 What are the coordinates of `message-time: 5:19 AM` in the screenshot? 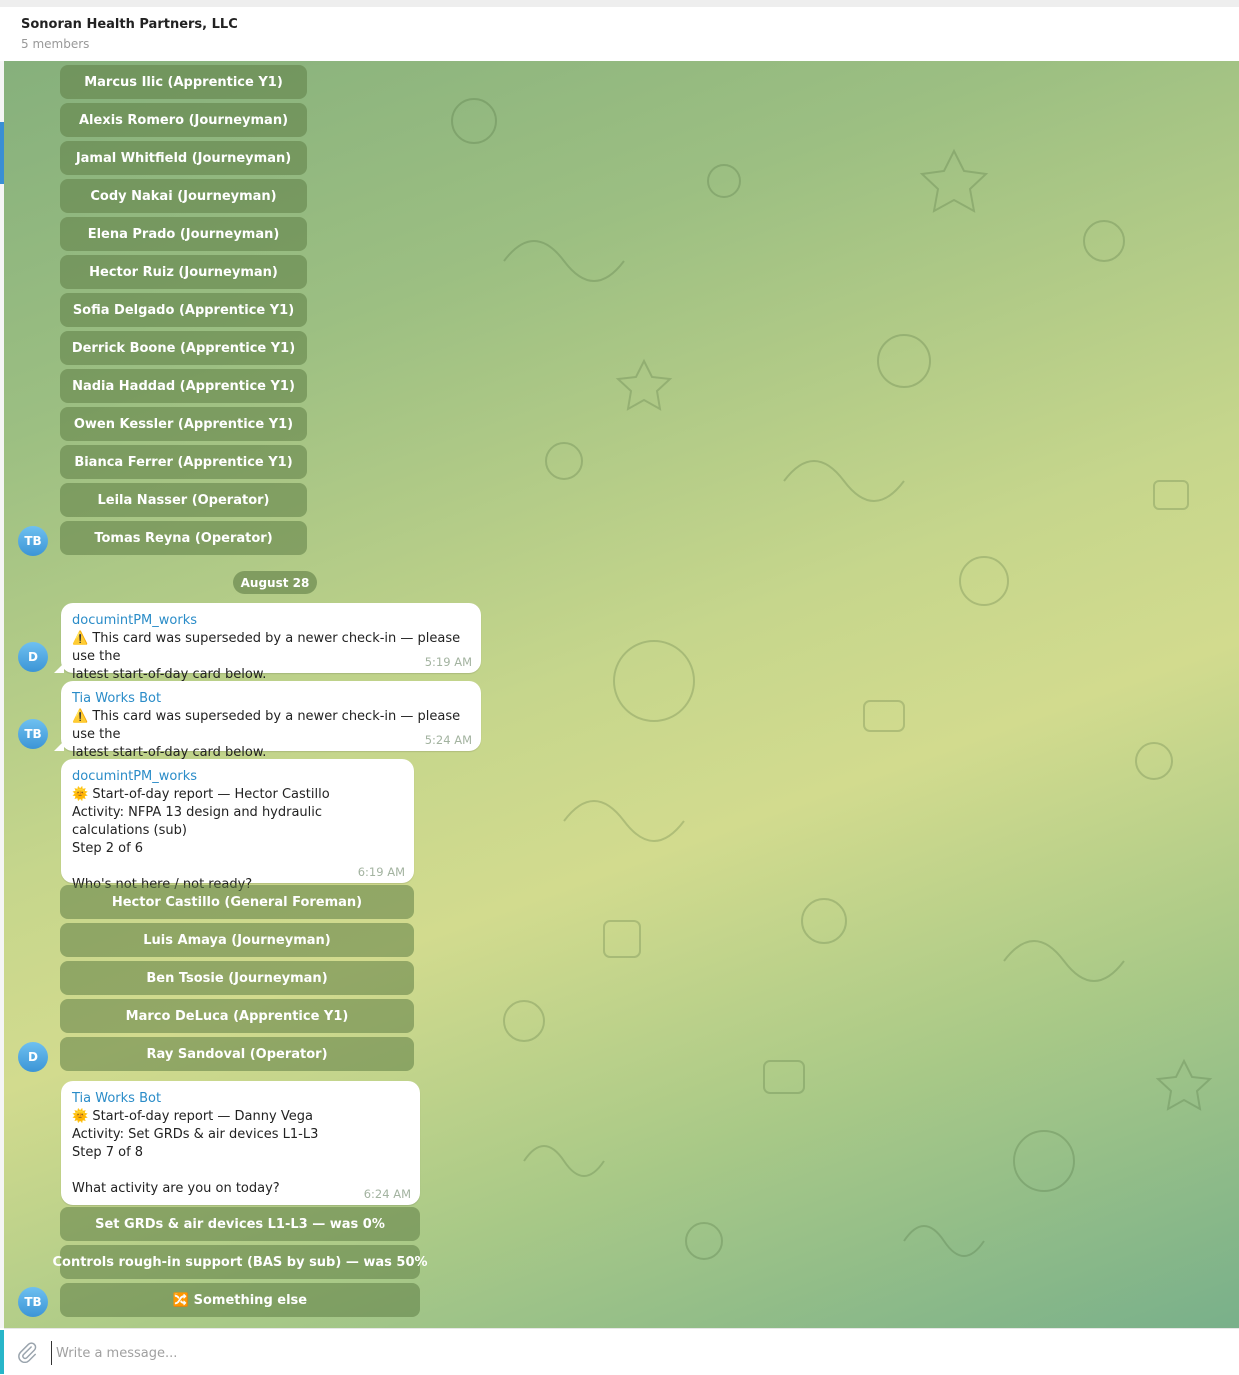 It's located at (448, 662).